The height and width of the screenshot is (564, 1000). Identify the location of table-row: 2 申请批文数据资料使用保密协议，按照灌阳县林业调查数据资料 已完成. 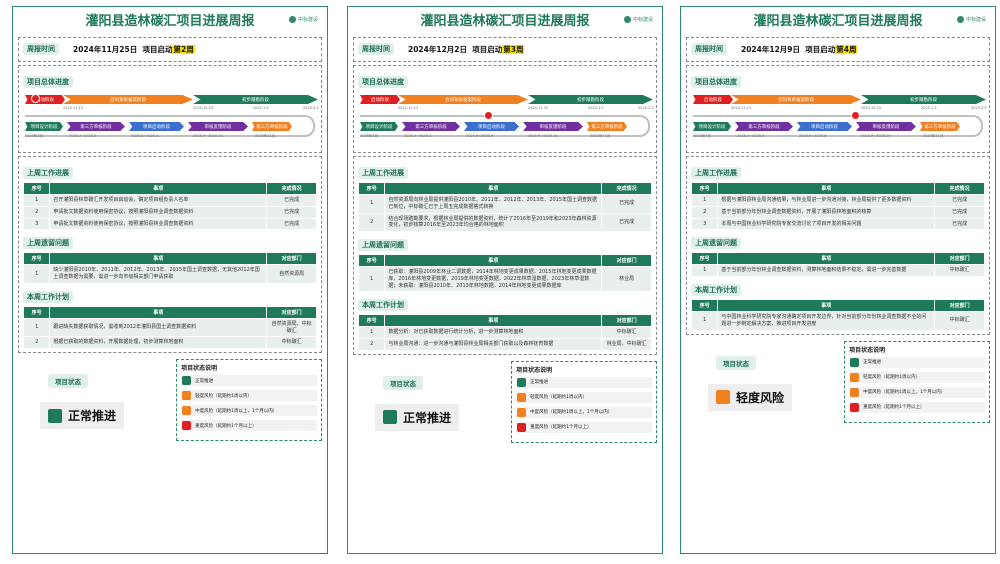
(169, 212).